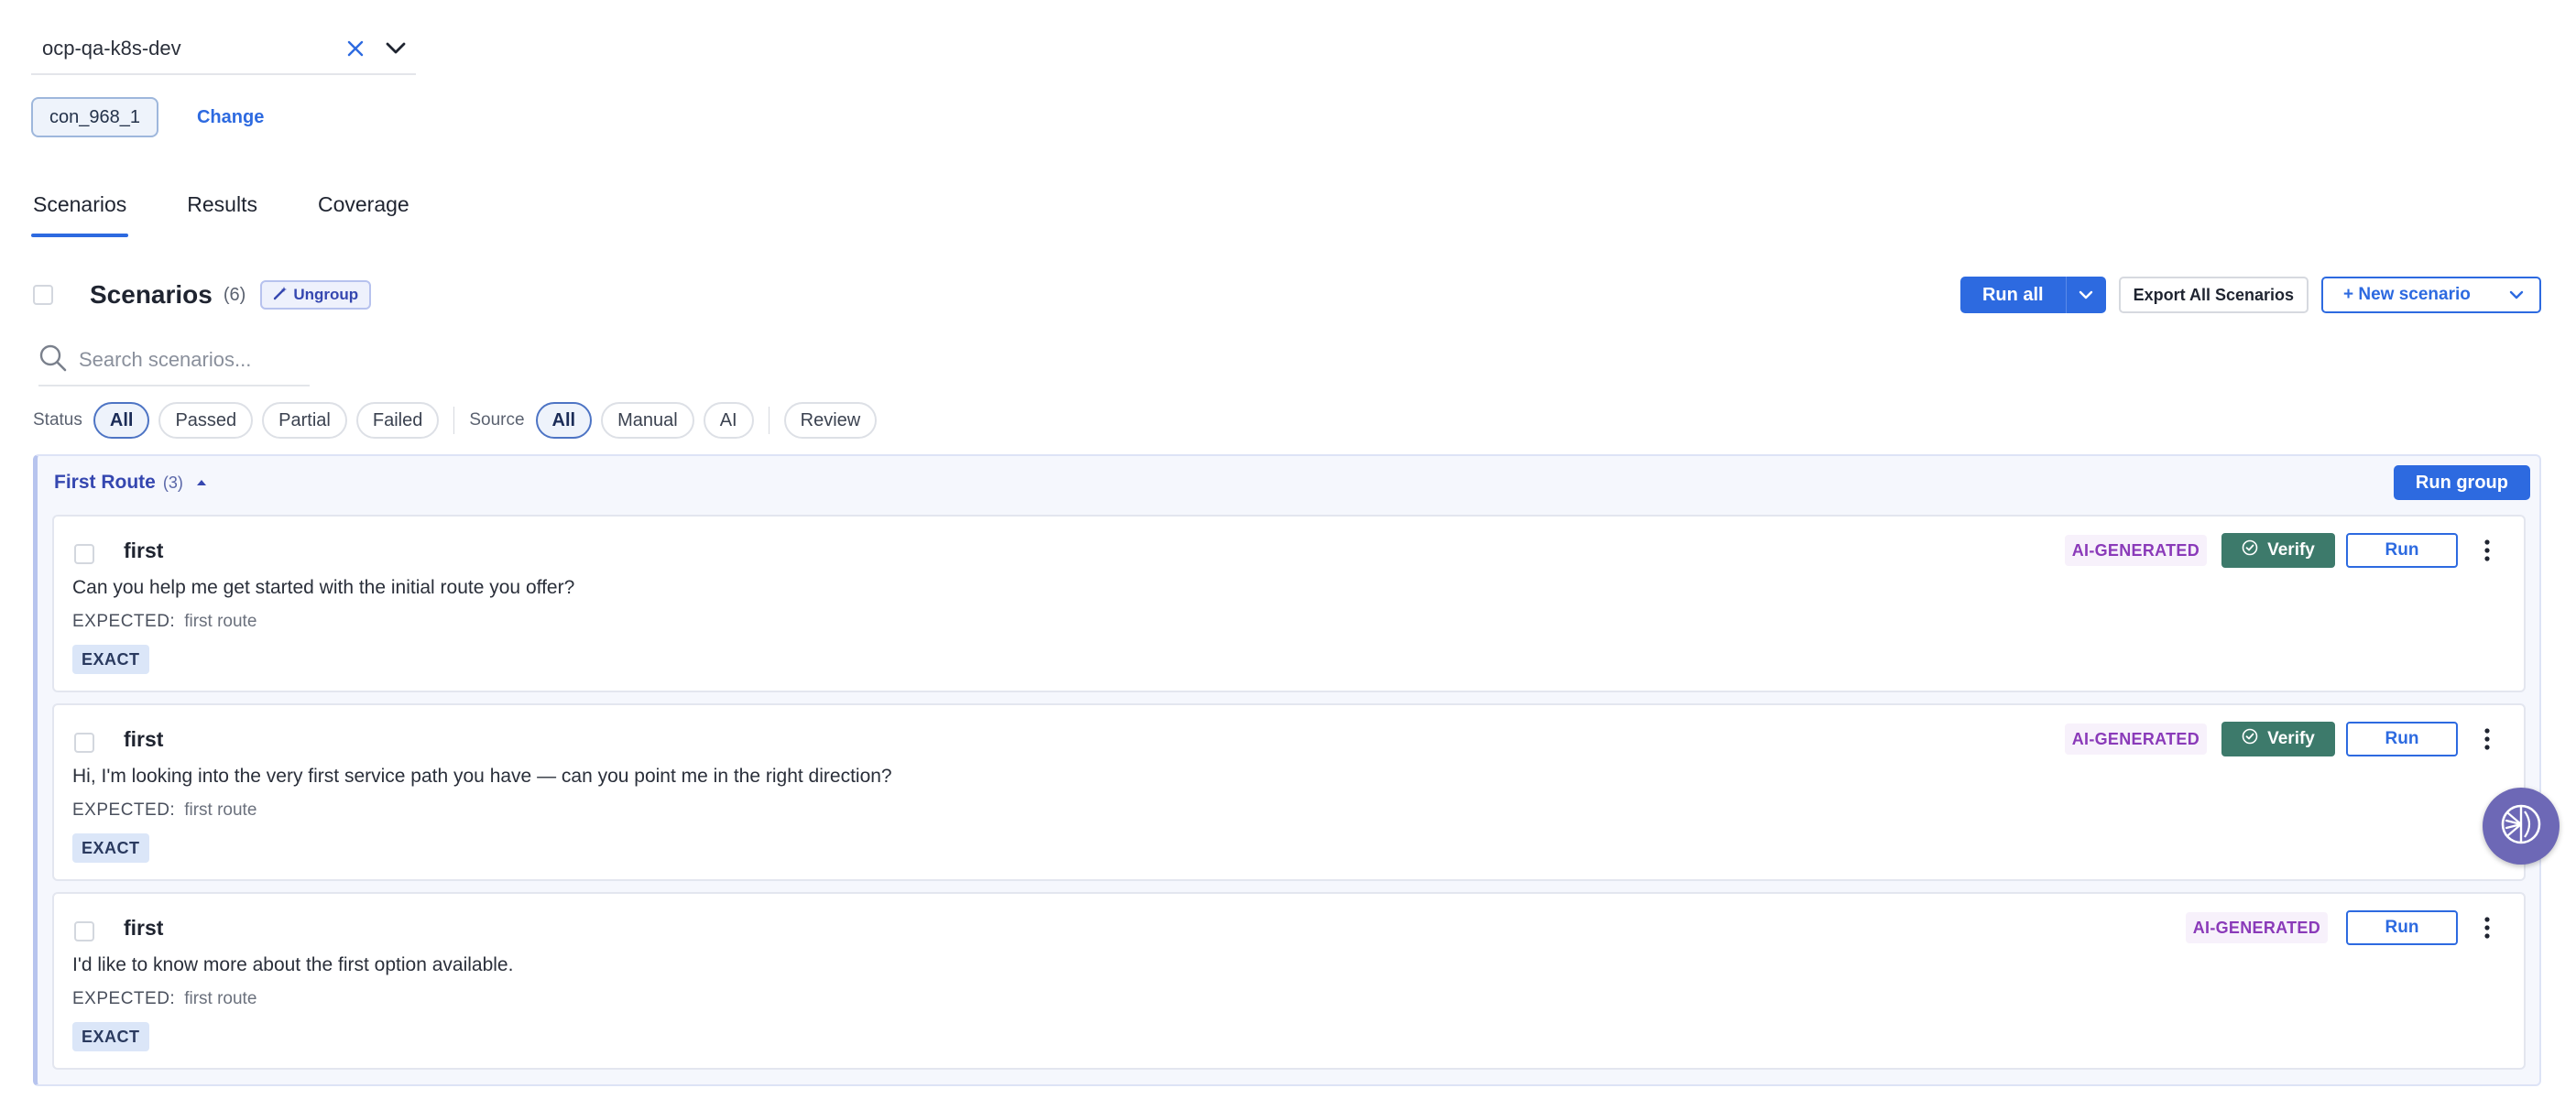 This screenshot has width=2576, height=1099. Describe the element at coordinates (2013, 295) in the screenshot. I see `run-all-label: Run all` at that location.